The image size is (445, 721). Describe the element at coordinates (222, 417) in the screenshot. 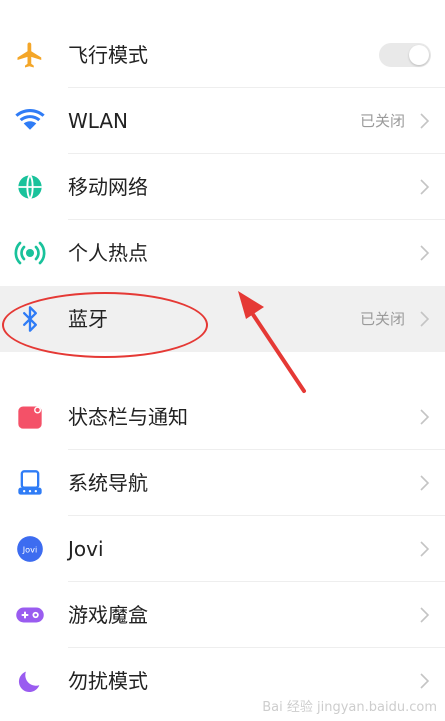

I see `settings-row-status-bar-notifications: 状态栏与通知` at that location.